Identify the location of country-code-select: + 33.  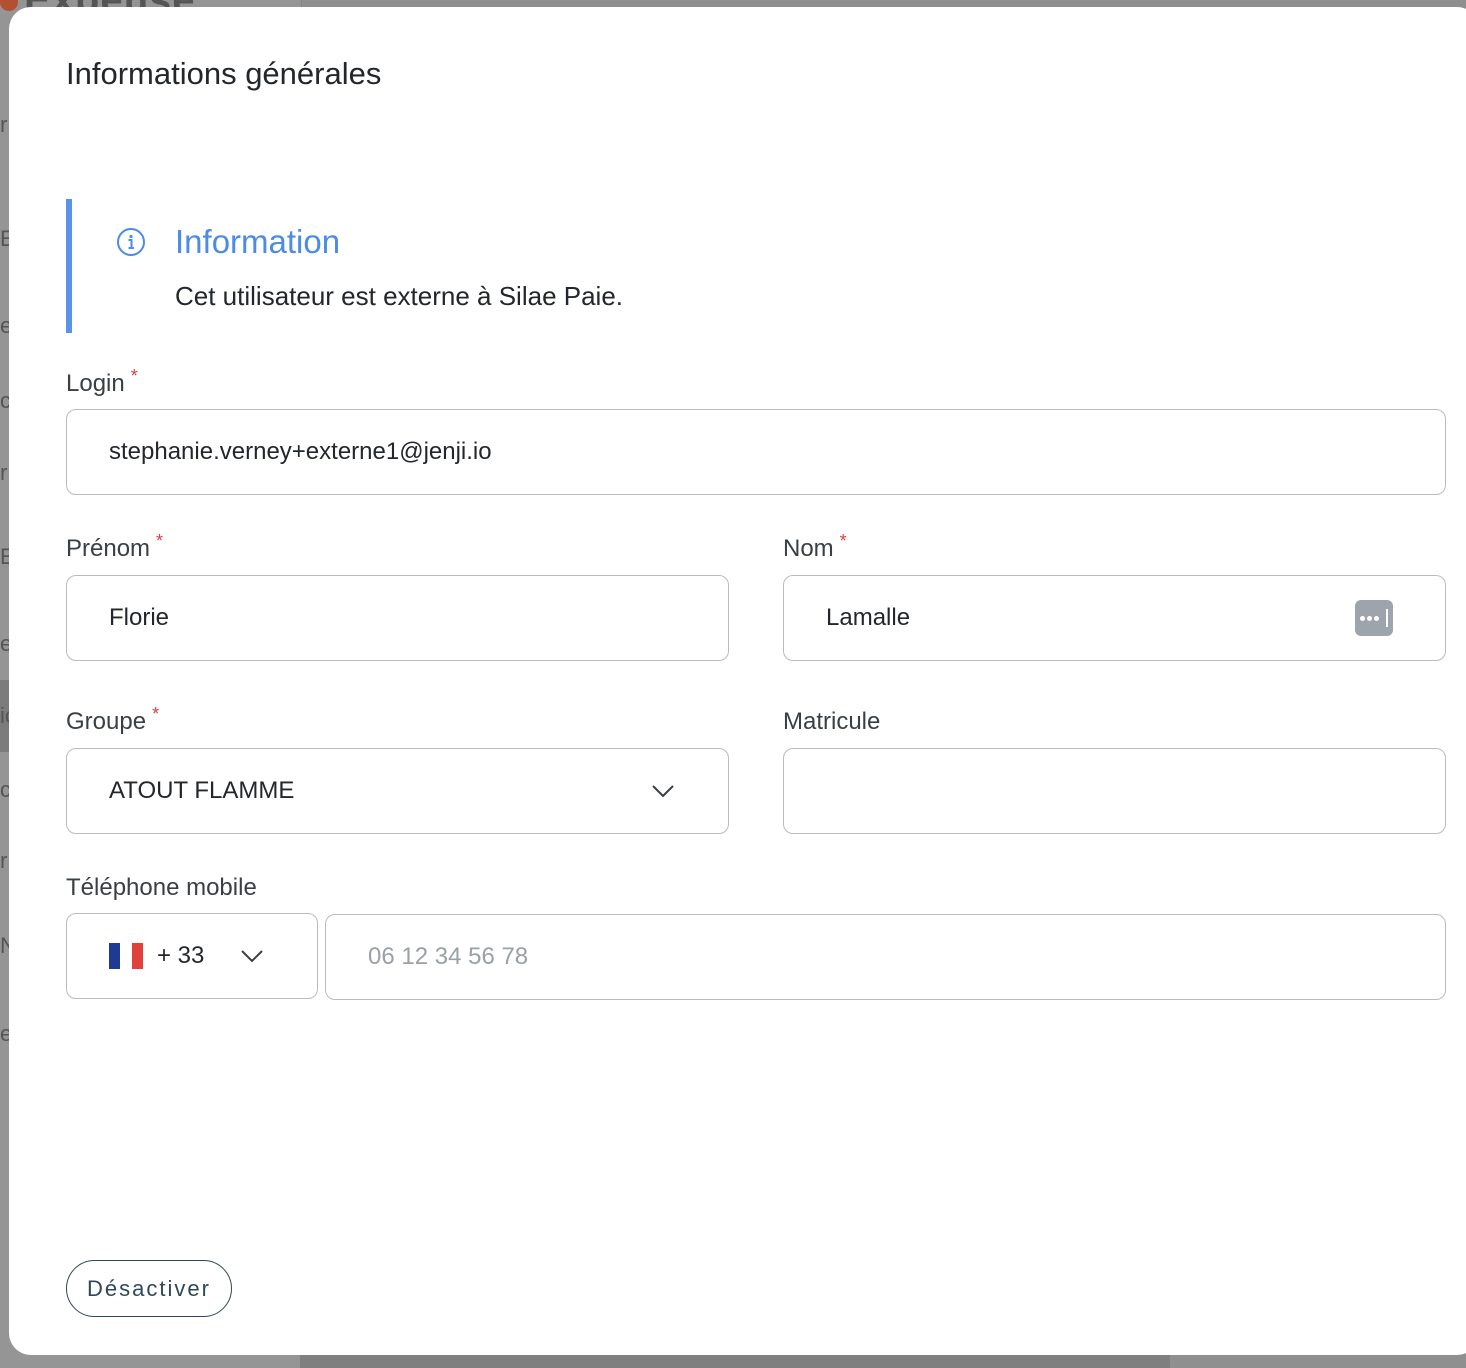
(192, 956).